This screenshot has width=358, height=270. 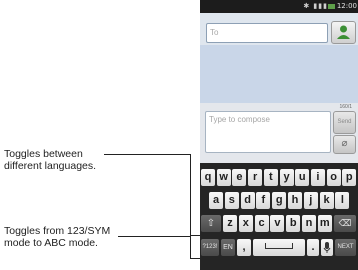 I want to click on paperclip-icon: ⌀, so click(x=344, y=143).